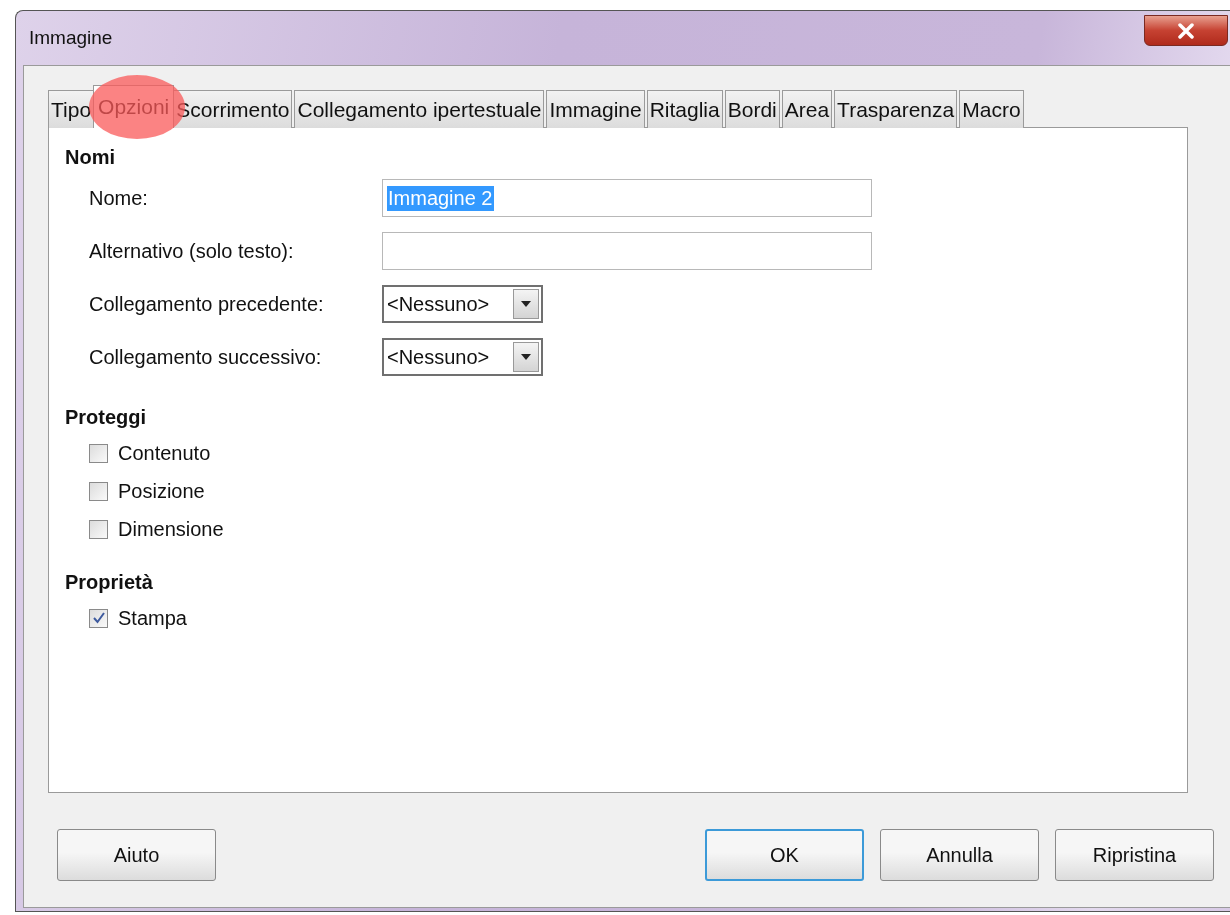  Describe the element at coordinates (205, 357) in the screenshot. I see `field-label: Collegamento successivo:` at that location.